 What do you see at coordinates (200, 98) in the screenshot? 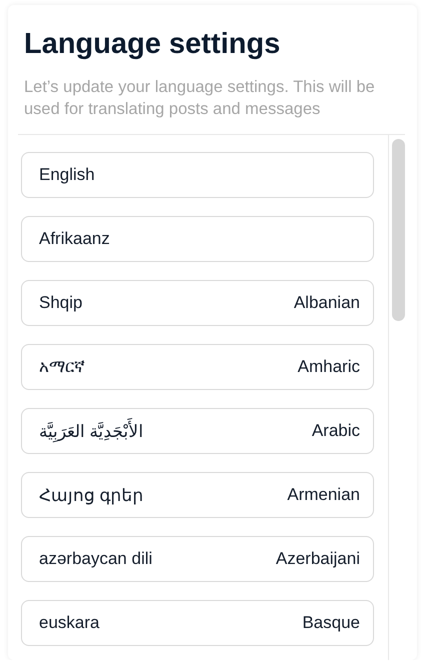
I see `description-text: Let’s update your language settings. This will be used for translating posts and messages` at bounding box center [200, 98].